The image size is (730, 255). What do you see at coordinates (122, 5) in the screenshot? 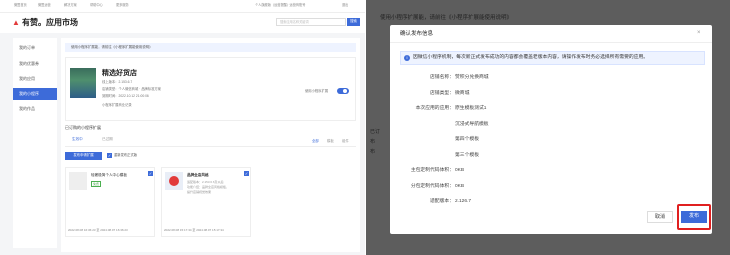
I see `nav-link-more: 更多服务` at bounding box center [122, 5].